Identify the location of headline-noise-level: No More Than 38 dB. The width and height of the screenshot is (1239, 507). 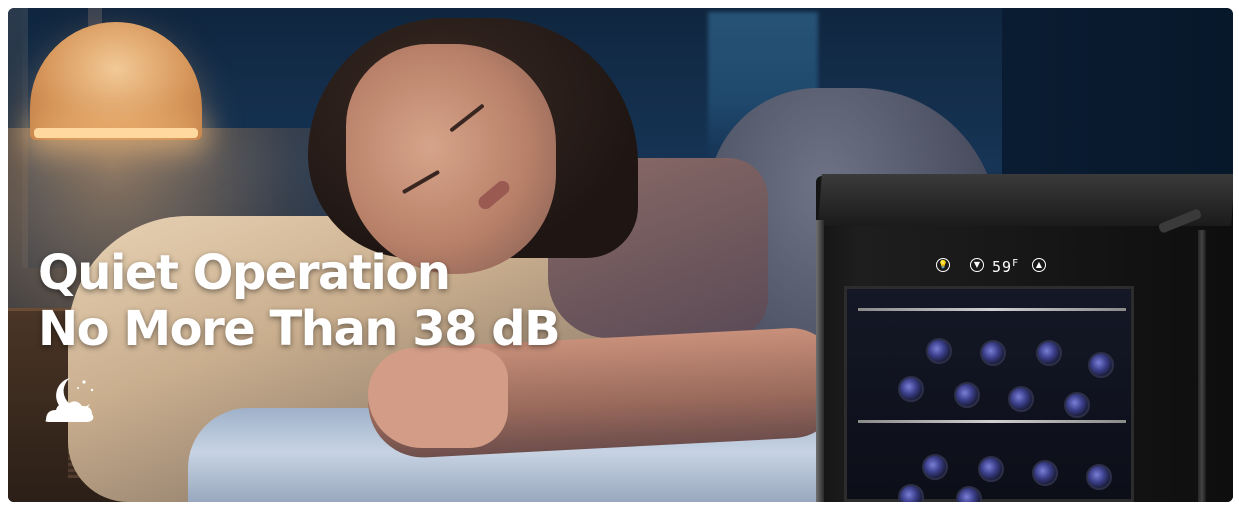
(299, 329).